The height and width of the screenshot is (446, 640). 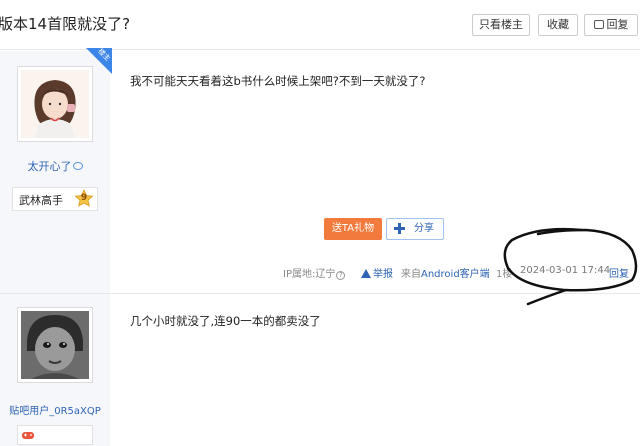 I want to click on fan-icon, so click(x=77, y=166).